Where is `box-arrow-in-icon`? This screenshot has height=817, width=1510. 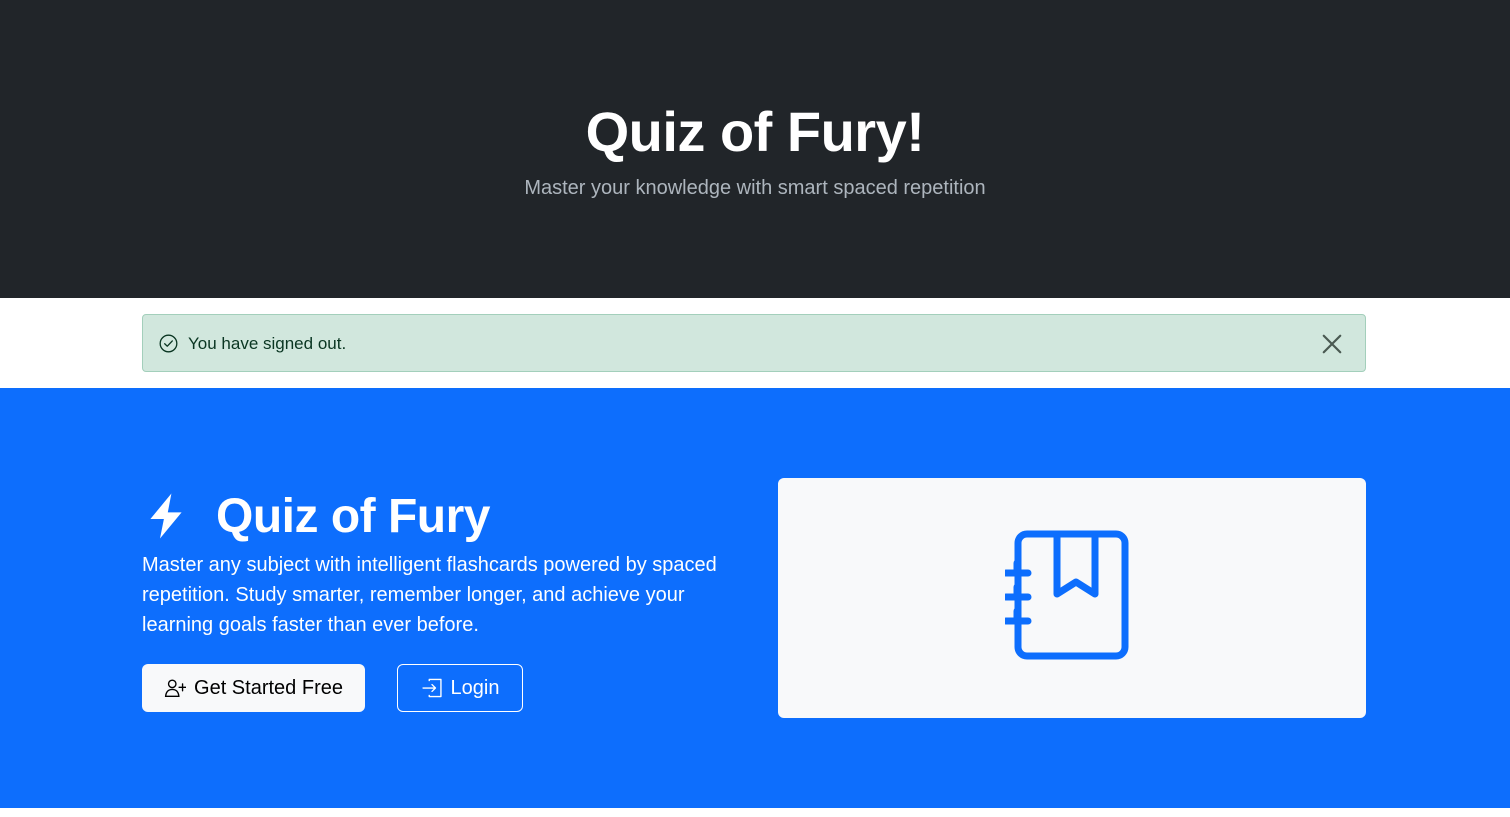
box-arrow-in-icon is located at coordinates (431, 688).